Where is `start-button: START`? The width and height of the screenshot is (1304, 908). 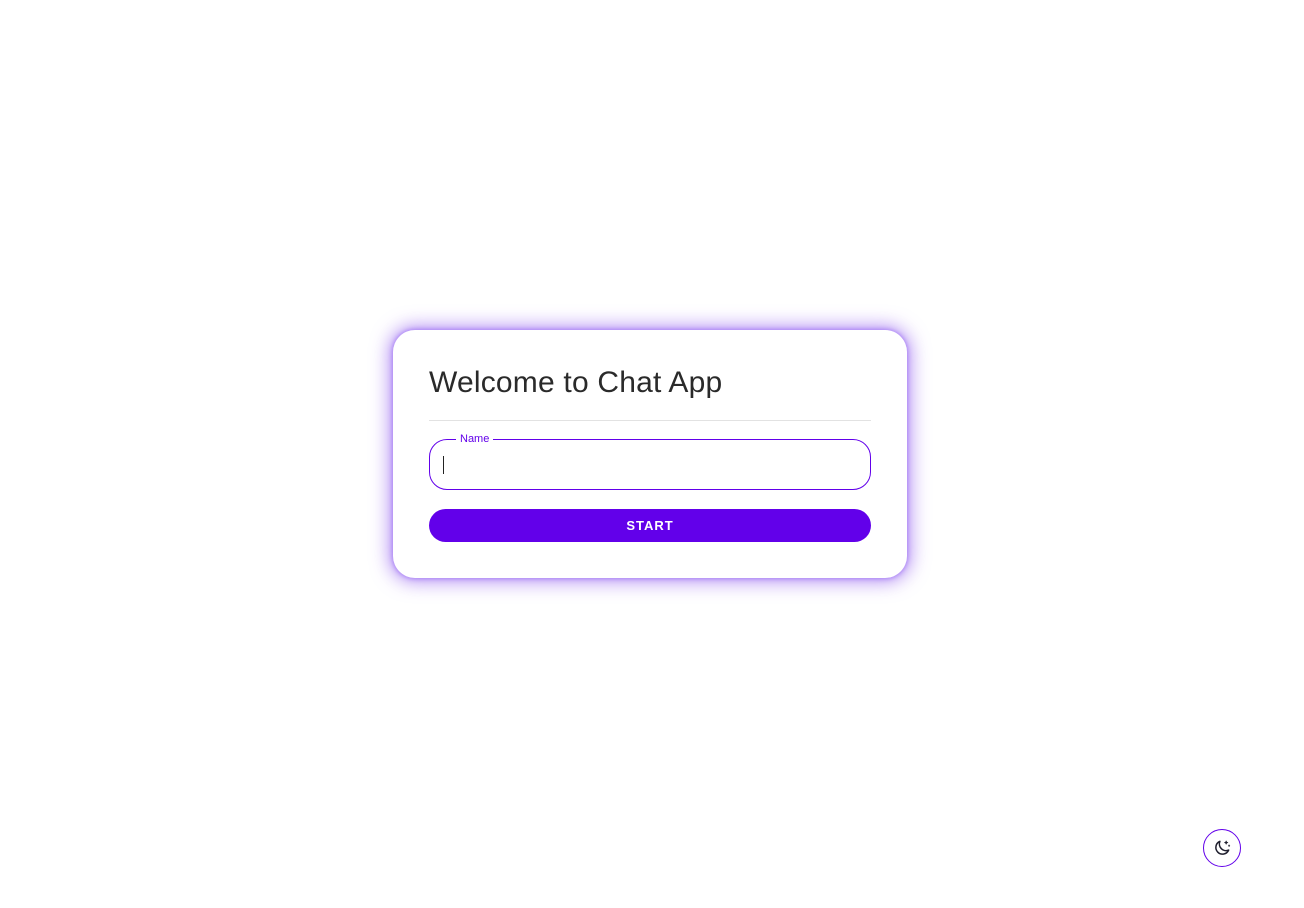 start-button: START is located at coordinates (650, 525).